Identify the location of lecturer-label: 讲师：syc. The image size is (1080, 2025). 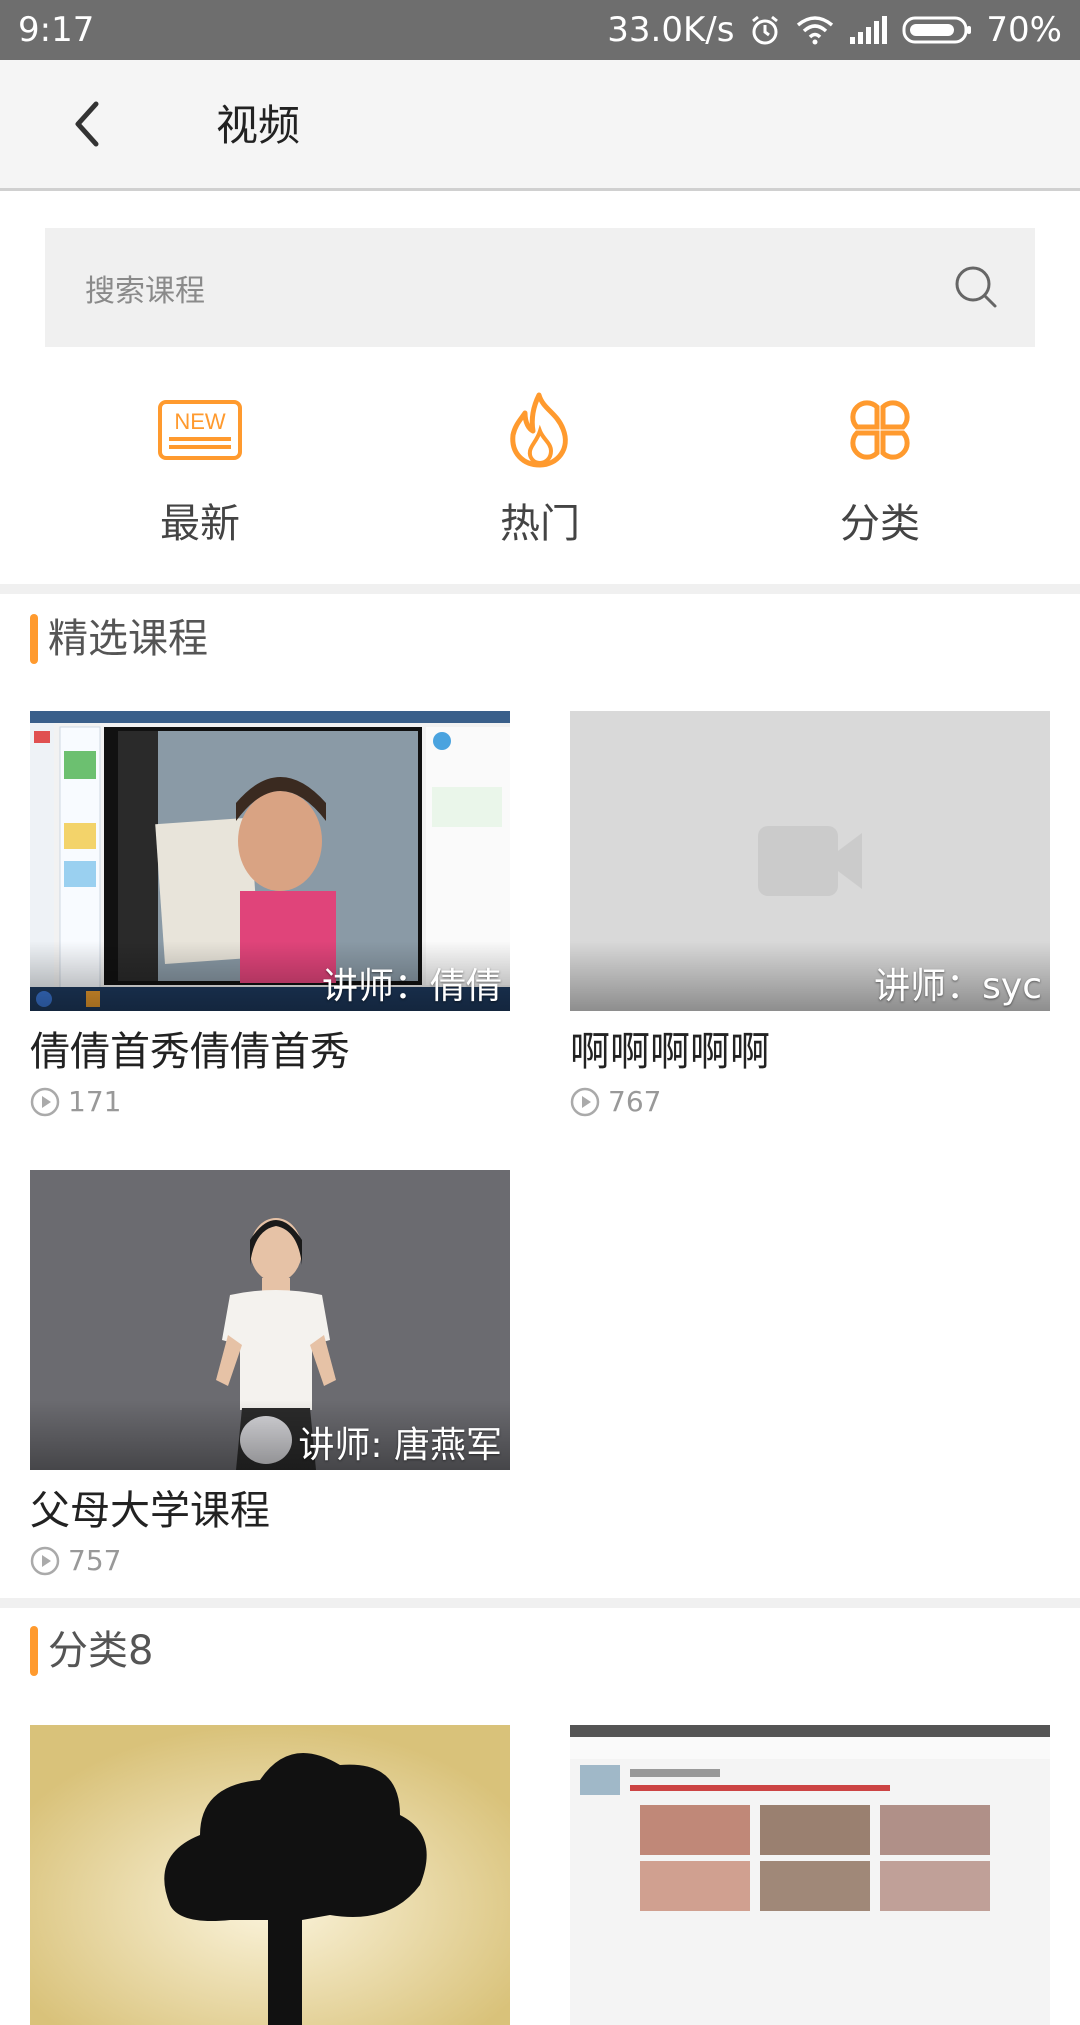
(958, 986).